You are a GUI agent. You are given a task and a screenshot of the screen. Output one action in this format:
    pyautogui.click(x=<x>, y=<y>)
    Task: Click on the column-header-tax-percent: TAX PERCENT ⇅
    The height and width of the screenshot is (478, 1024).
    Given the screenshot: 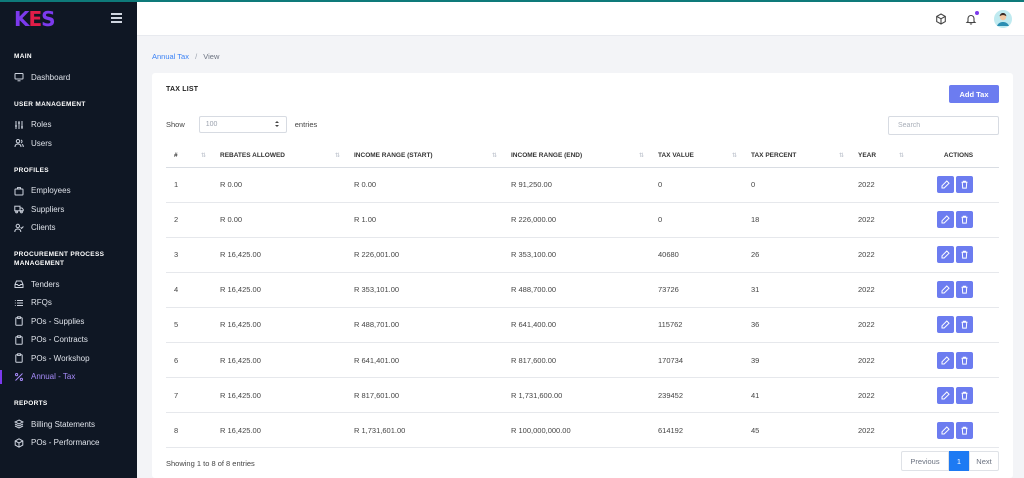 What is the action you would take?
    pyautogui.click(x=796, y=156)
    